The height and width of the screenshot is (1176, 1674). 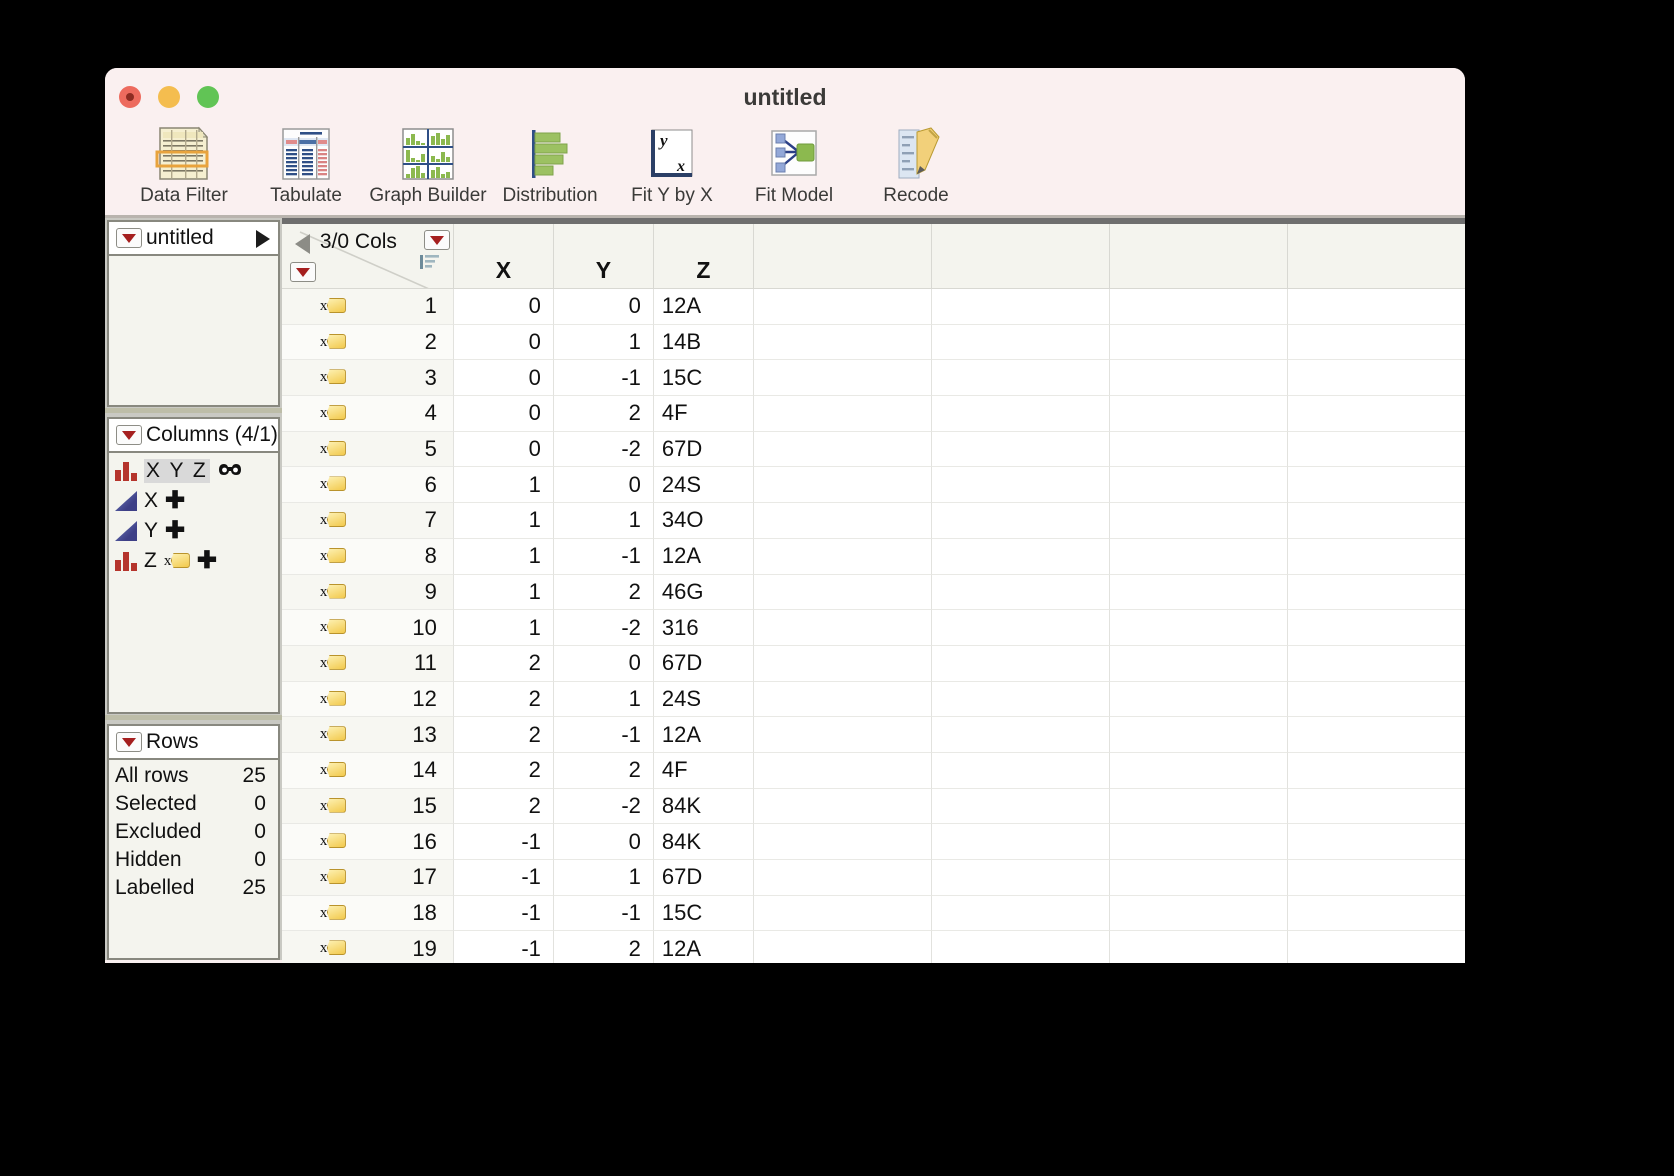 I want to click on table-cell-x: 2, so click(x=503, y=735).